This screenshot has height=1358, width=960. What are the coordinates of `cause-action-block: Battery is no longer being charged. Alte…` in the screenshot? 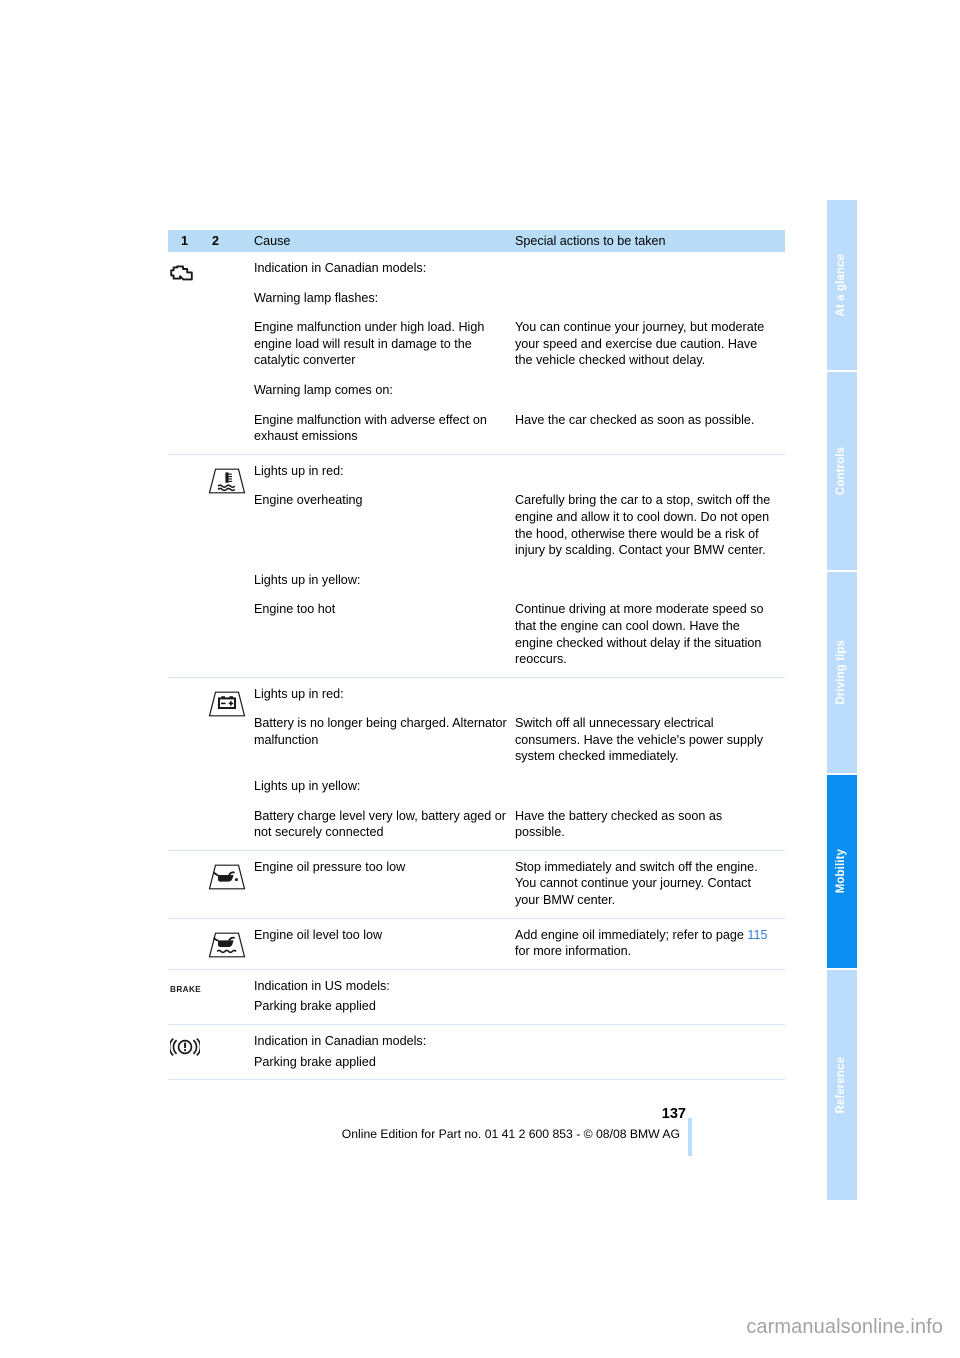 It's located at (519, 740).